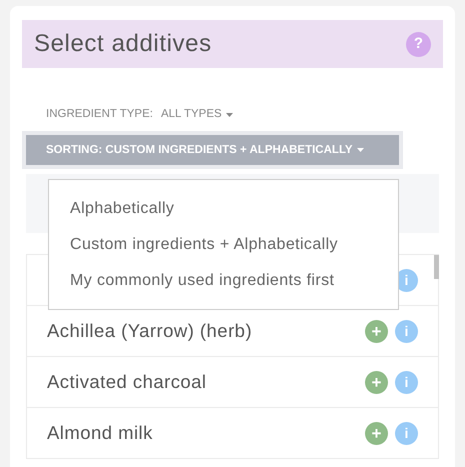  What do you see at coordinates (232, 434) in the screenshot?
I see `ingredient-row: Almond milk + i` at bounding box center [232, 434].